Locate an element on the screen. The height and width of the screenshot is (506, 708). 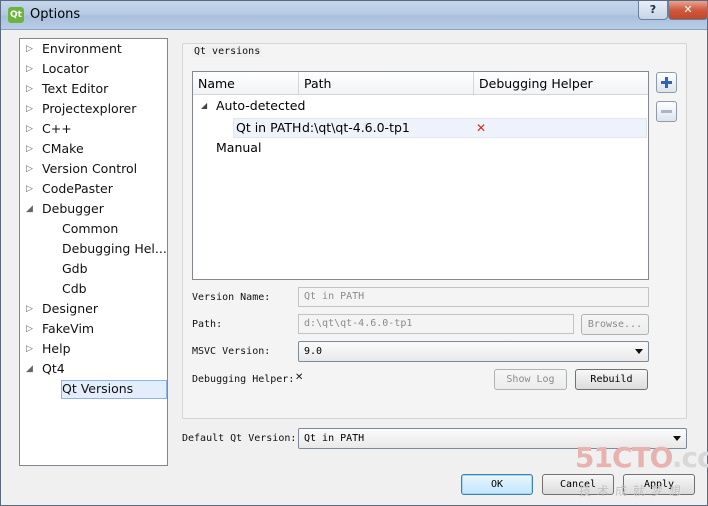
add-version-button is located at coordinates (666, 82).